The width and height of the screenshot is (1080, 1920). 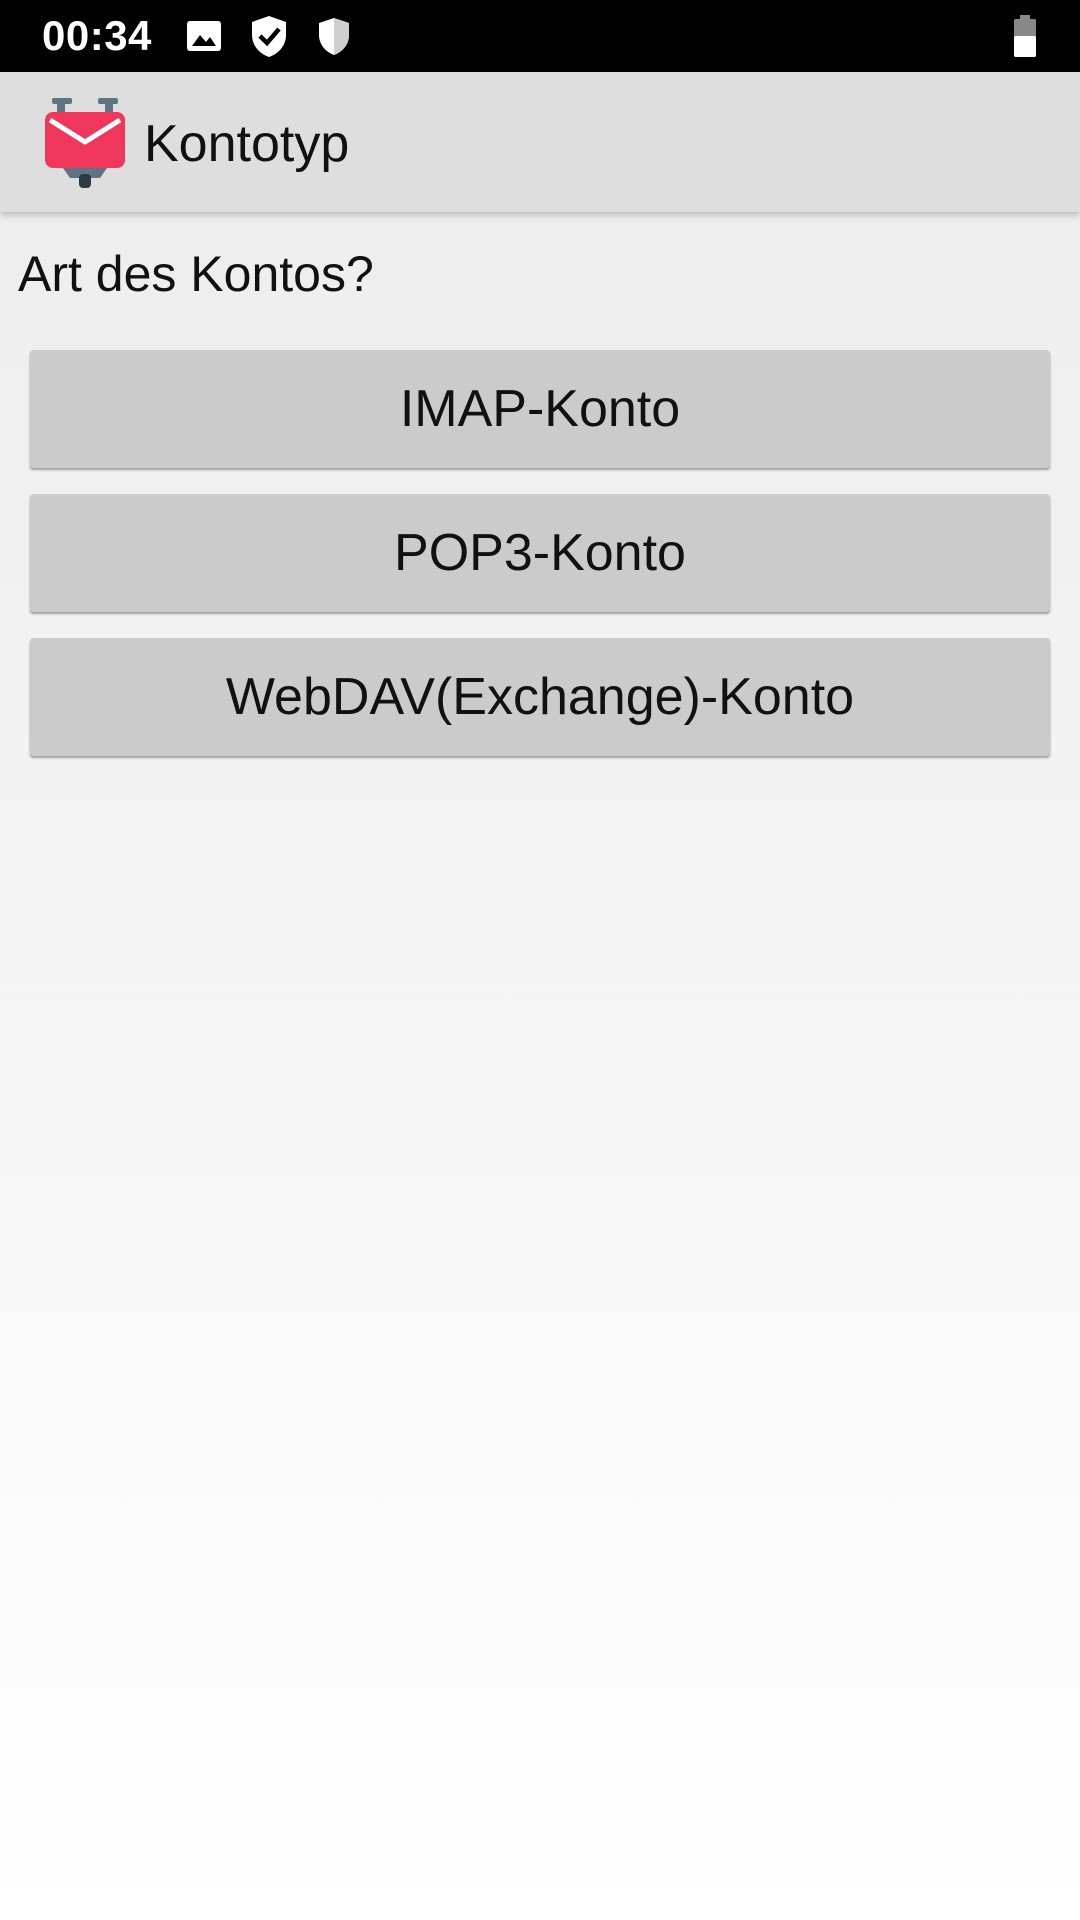 What do you see at coordinates (97, 35) in the screenshot?
I see `status-time: 00:34` at bounding box center [97, 35].